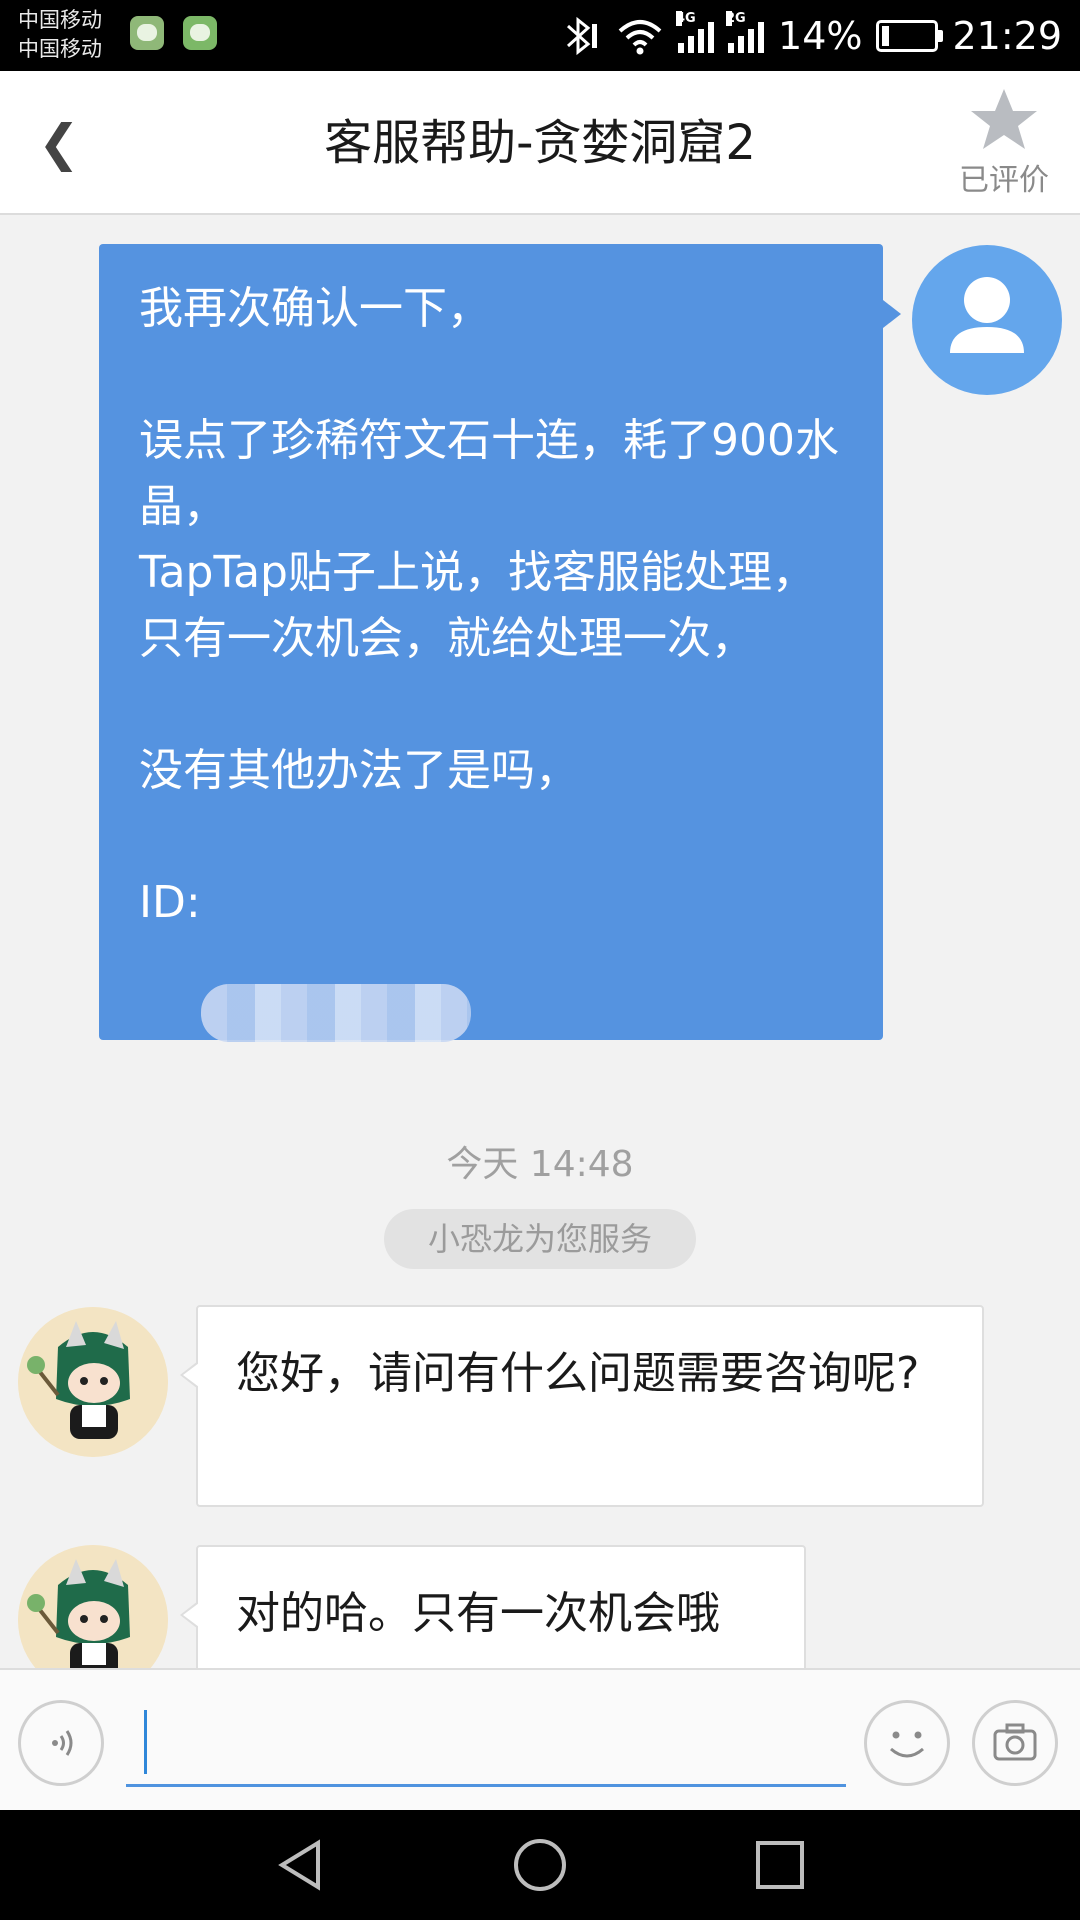 The height and width of the screenshot is (1920, 1080). What do you see at coordinates (60, 35) in the screenshot?
I see `carrier-labels: 中国移动 中国移动` at bounding box center [60, 35].